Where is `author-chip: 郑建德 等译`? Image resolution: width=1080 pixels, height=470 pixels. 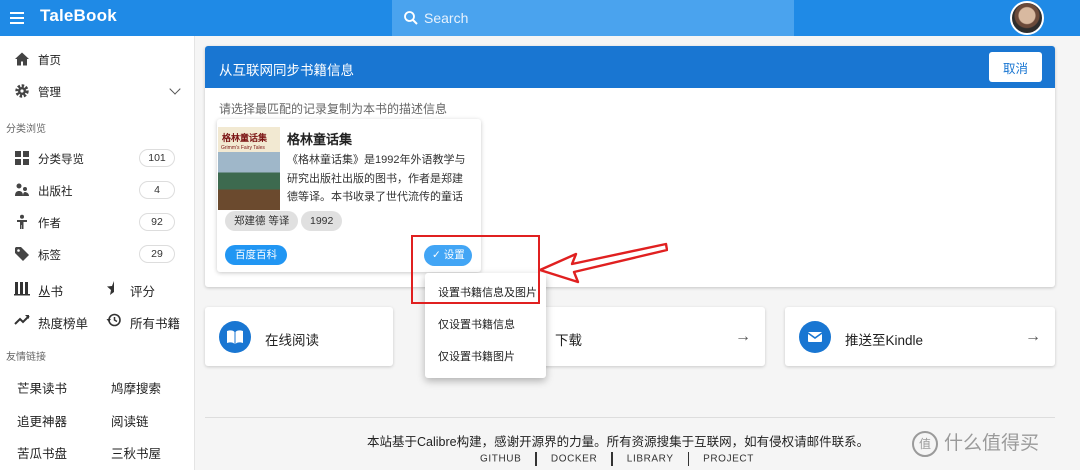
author-chip: 郑建德 等译 is located at coordinates (262, 221).